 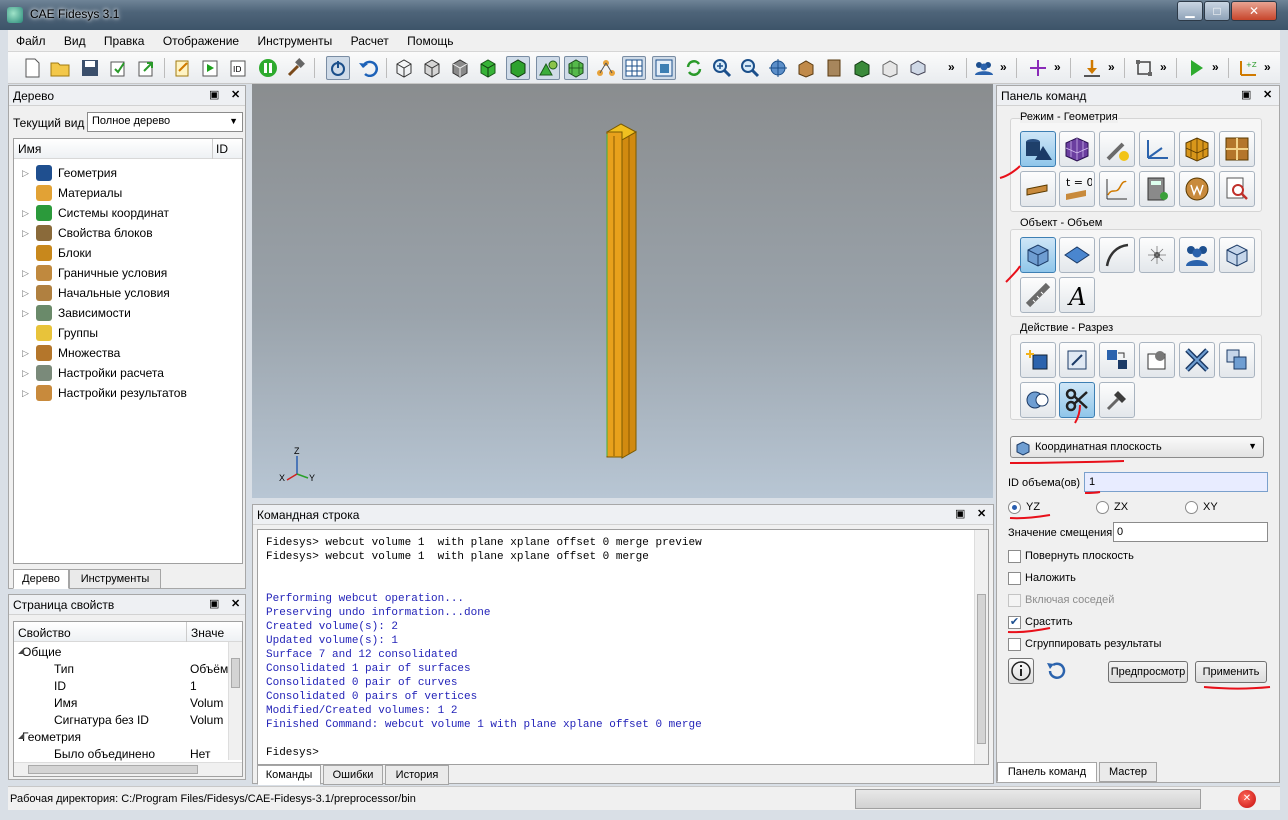 What do you see at coordinates (1077, 360) in the screenshot?
I see `action-modify-button` at bounding box center [1077, 360].